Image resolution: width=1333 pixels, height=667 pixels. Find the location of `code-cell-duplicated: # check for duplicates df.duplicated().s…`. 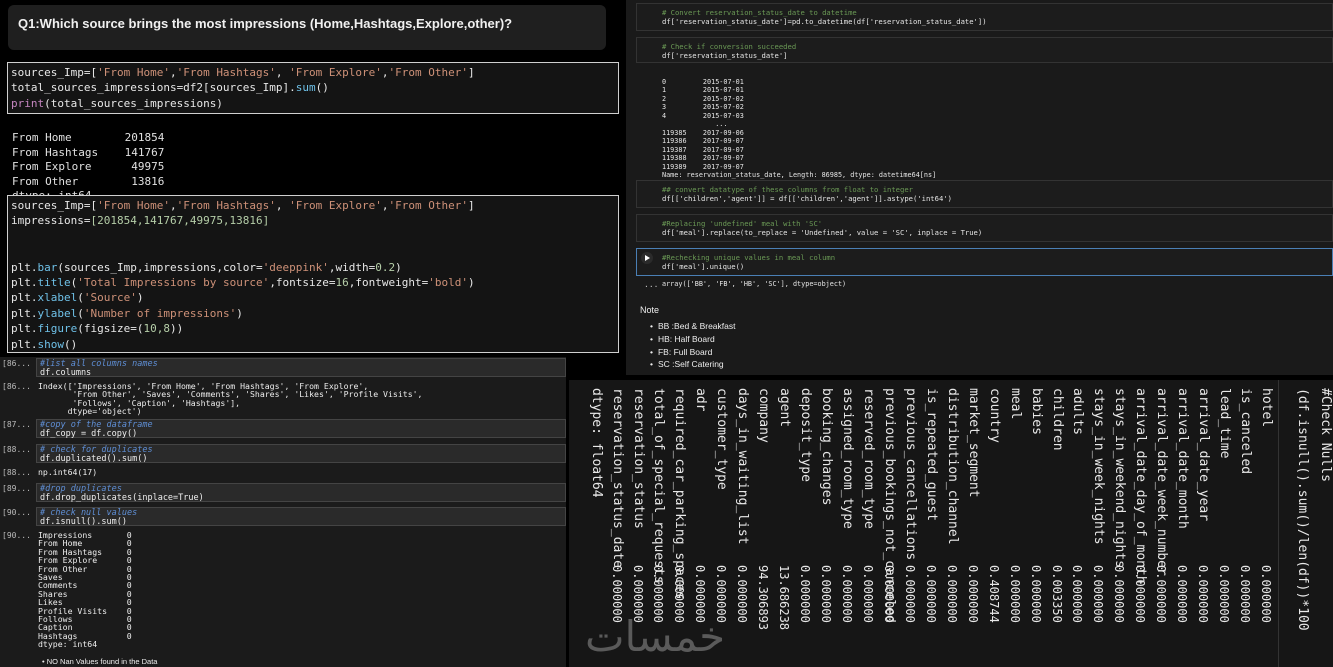

code-cell-duplicated: # check for duplicates df.duplicated().s… is located at coordinates (301, 453).